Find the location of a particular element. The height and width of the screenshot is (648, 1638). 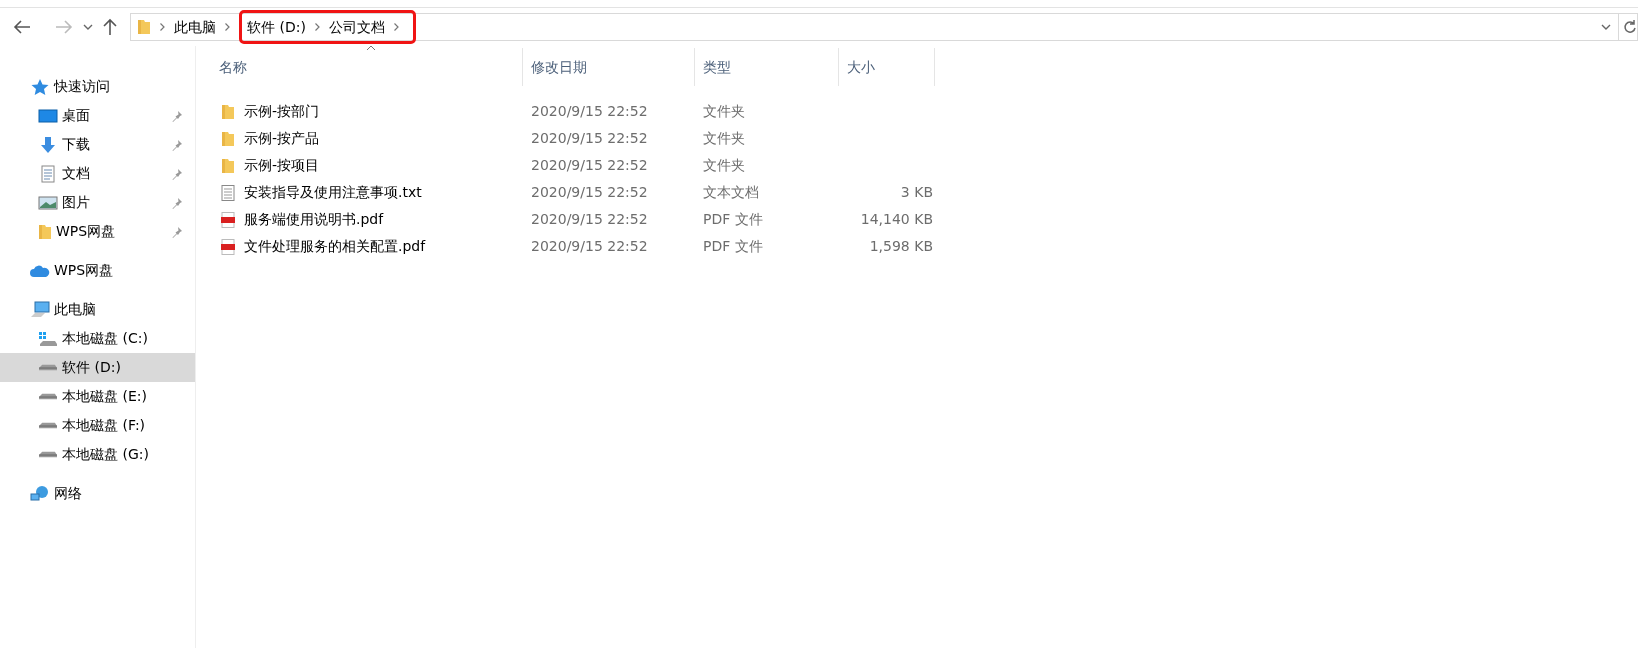

file-row: 服务端使用说明书.pdf 2020/9/15 22:52 PDF 文件 14,140 KB is located at coordinates (928, 219).